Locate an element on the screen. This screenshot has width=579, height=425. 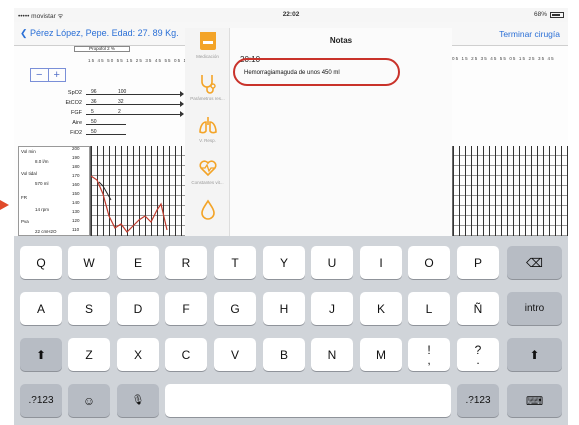
sidebar-item-medication: Medicación is located at coordinates (207, 50).